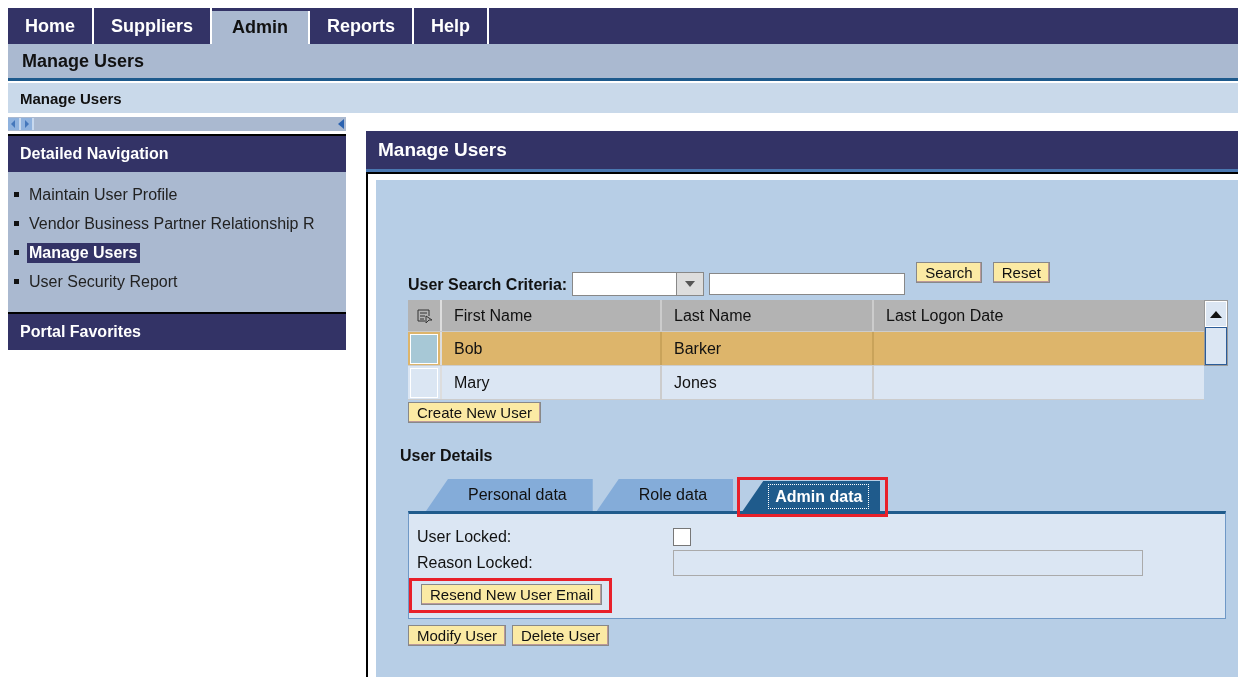  What do you see at coordinates (103, 194) in the screenshot?
I see `navigation-link: Maintain User Profile` at bounding box center [103, 194].